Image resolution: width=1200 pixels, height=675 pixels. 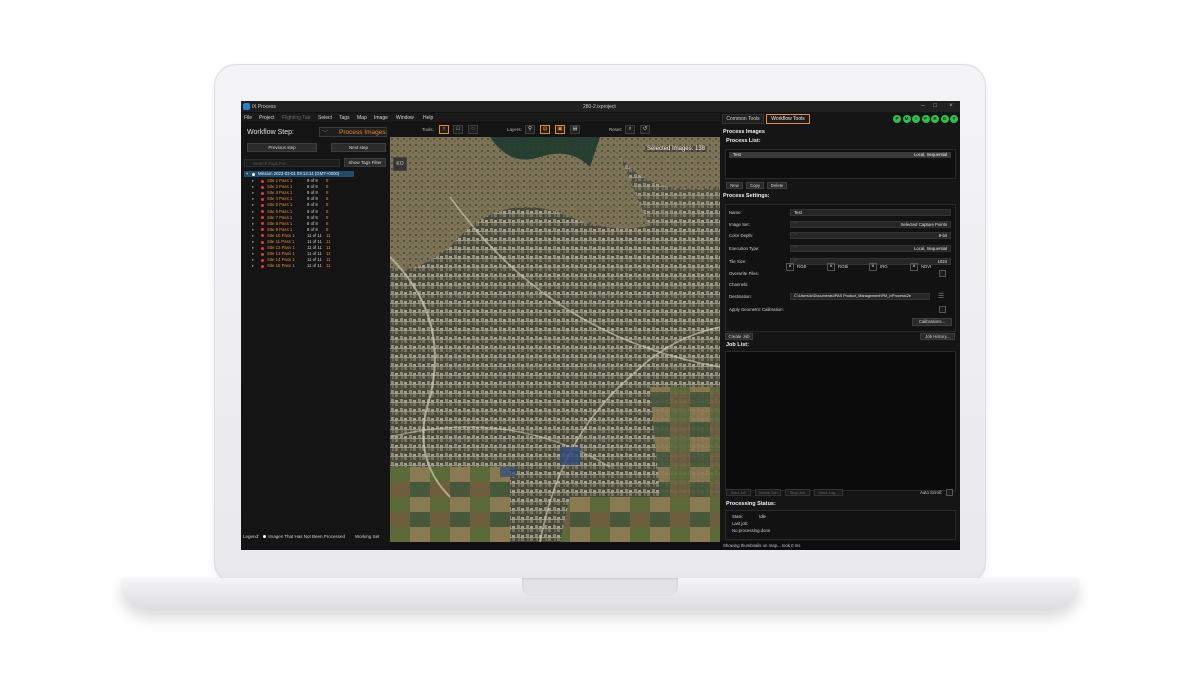 I want to click on menu-map: Map, so click(x=362, y=118).